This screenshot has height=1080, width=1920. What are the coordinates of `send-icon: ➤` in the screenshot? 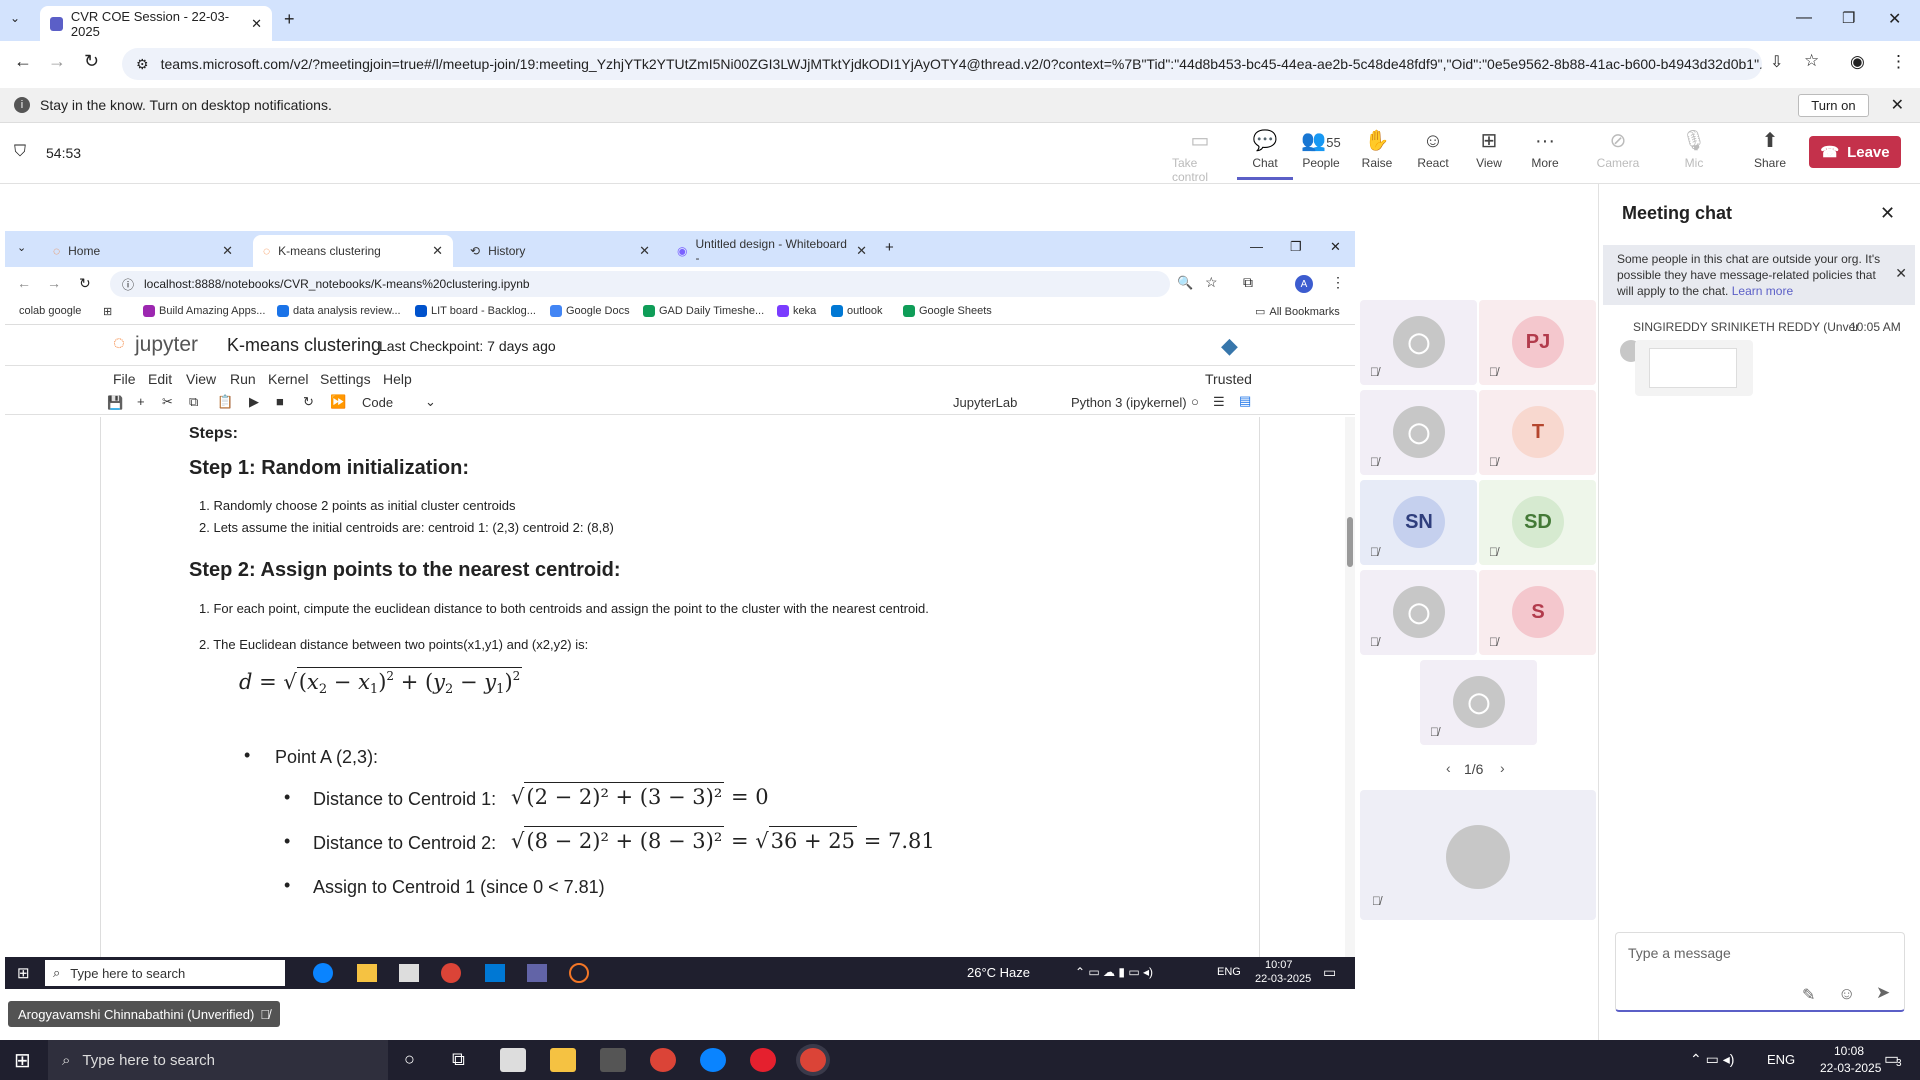 It's located at (1883, 993).